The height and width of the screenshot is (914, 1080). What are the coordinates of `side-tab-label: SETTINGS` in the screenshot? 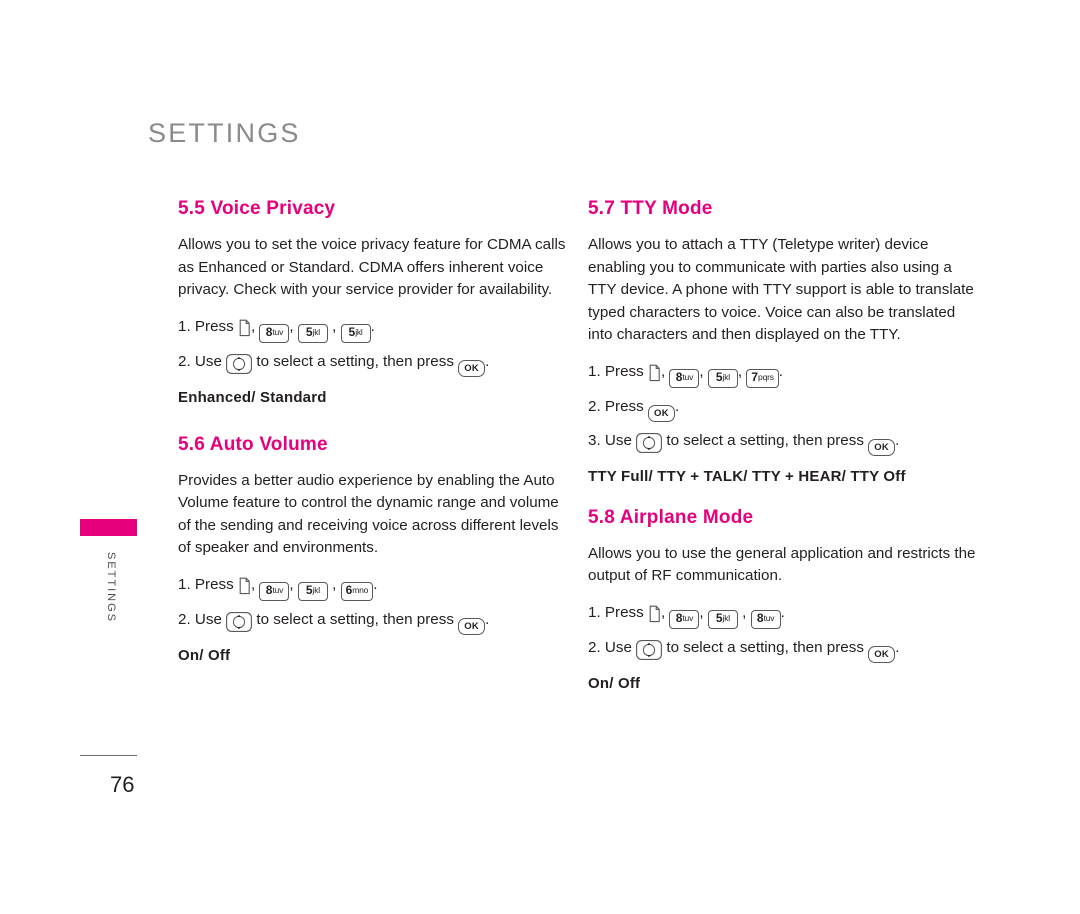 It's located at (111, 588).